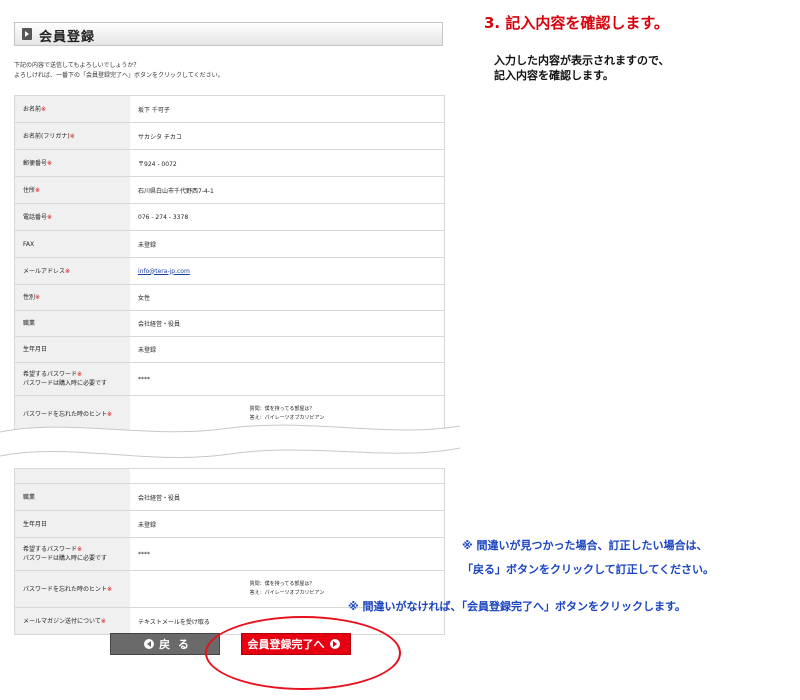 This screenshot has width=800, height=700. What do you see at coordinates (585, 545) in the screenshot?
I see `note-error-1: ※ 間違いが見つかった場合、訂正したい場合は、` at bounding box center [585, 545].